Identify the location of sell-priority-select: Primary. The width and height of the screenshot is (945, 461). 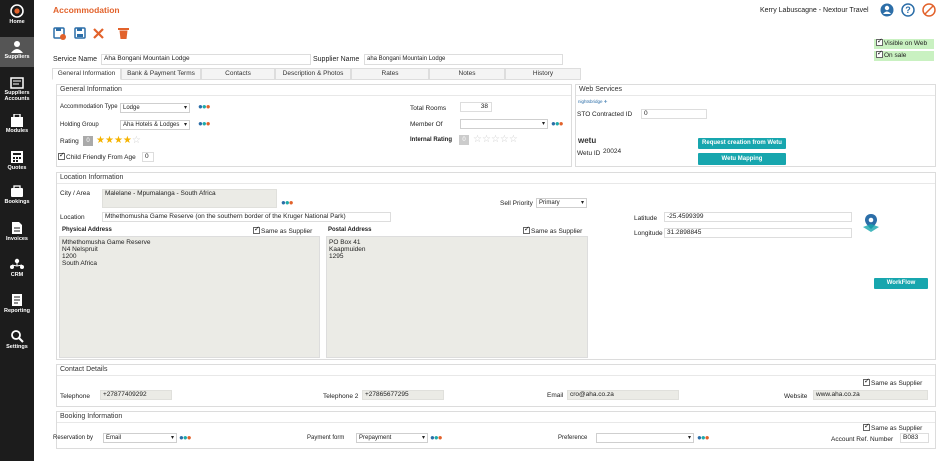
(561, 203).